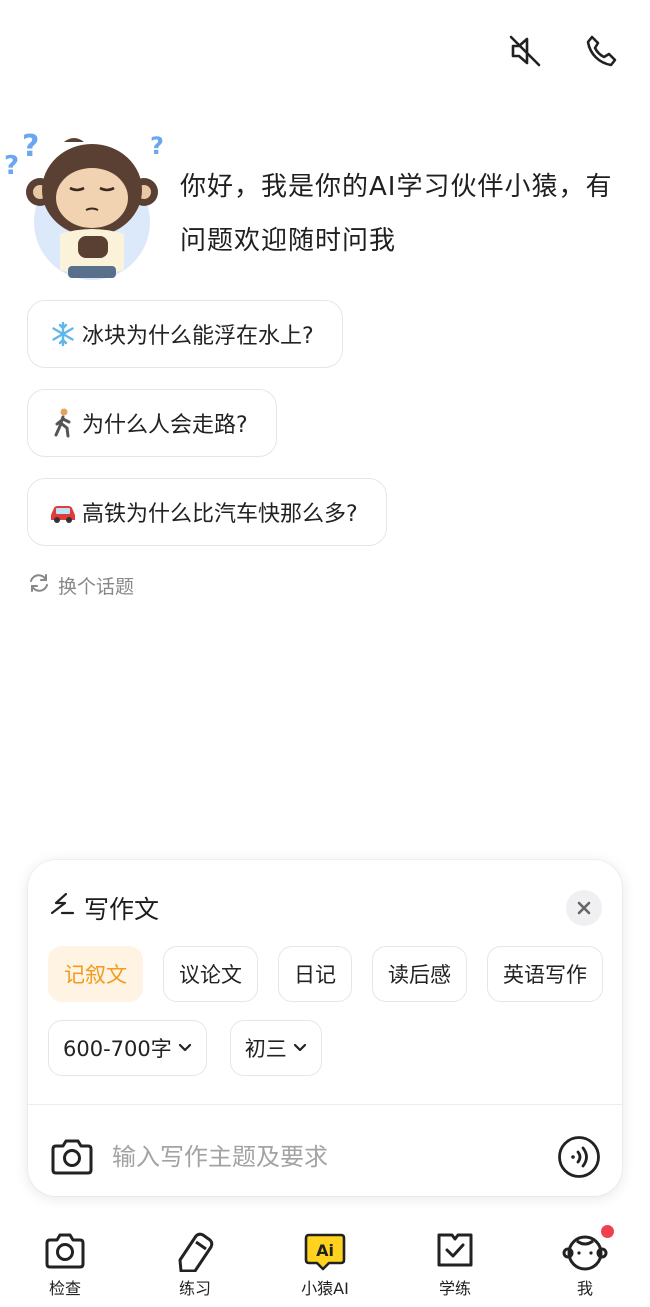  What do you see at coordinates (39, 585) in the screenshot?
I see `refresh-icon` at bounding box center [39, 585].